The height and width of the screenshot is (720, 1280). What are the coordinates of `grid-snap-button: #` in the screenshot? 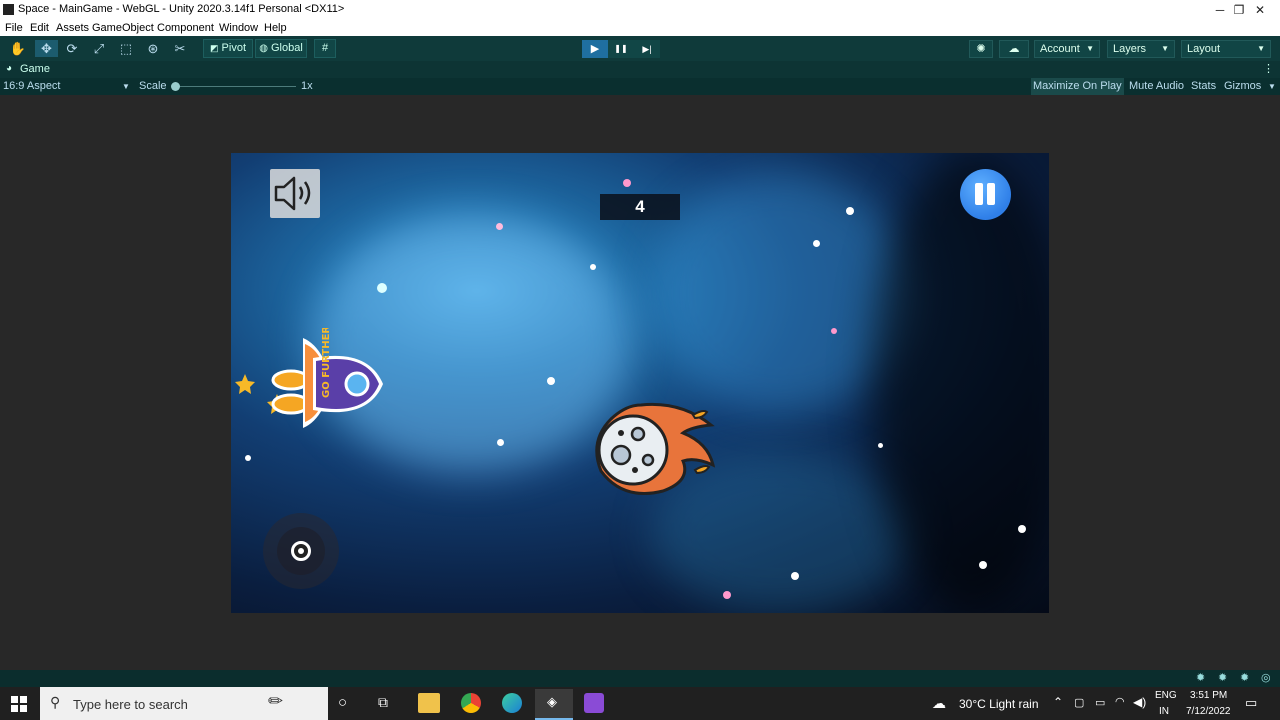 It's located at (325, 48).